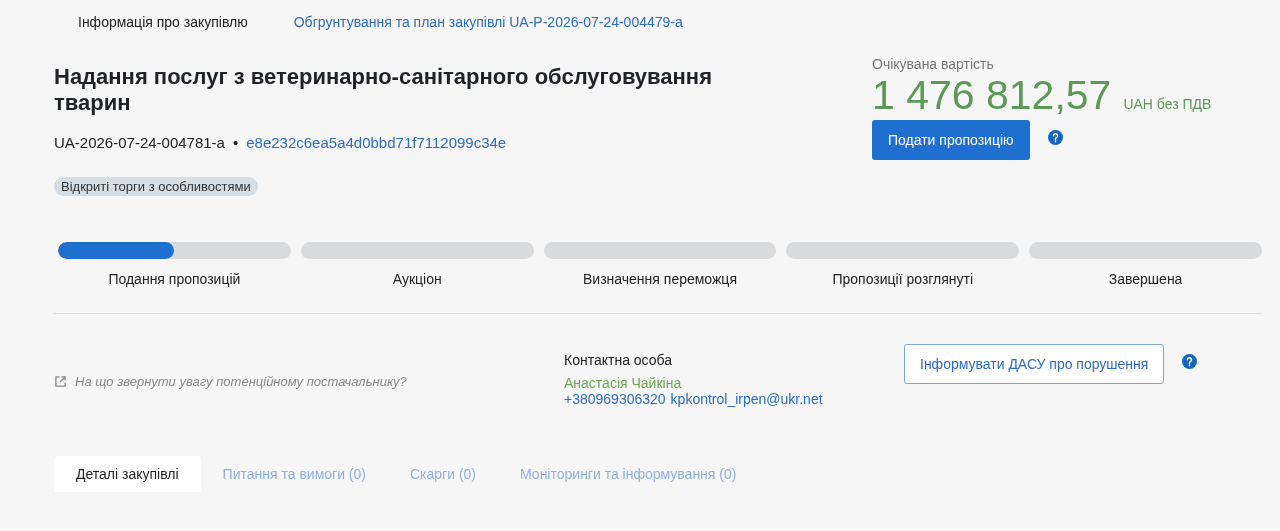 The height and width of the screenshot is (531, 1280). Describe the element at coordinates (619, 360) in the screenshot. I see `contact-heading: Контактна особа` at that location.